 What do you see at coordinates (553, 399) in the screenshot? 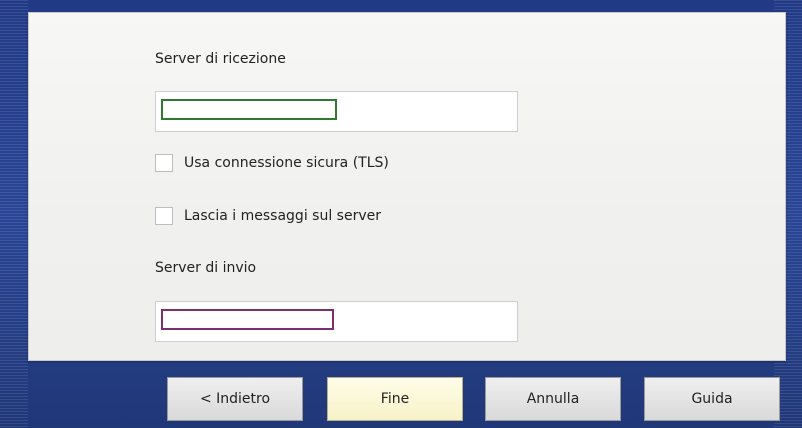
I see `cancel-button: Annulla` at bounding box center [553, 399].